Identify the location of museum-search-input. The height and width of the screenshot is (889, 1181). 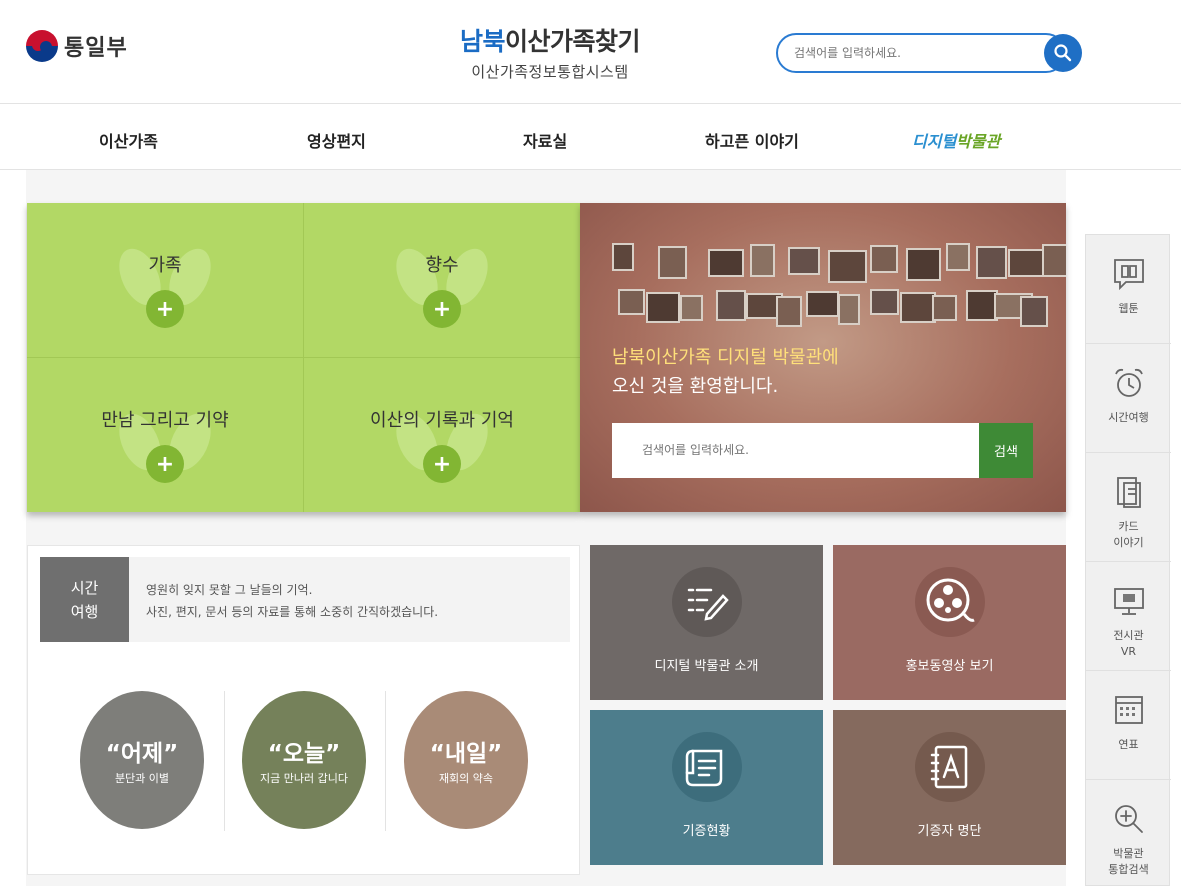
(792, 450).